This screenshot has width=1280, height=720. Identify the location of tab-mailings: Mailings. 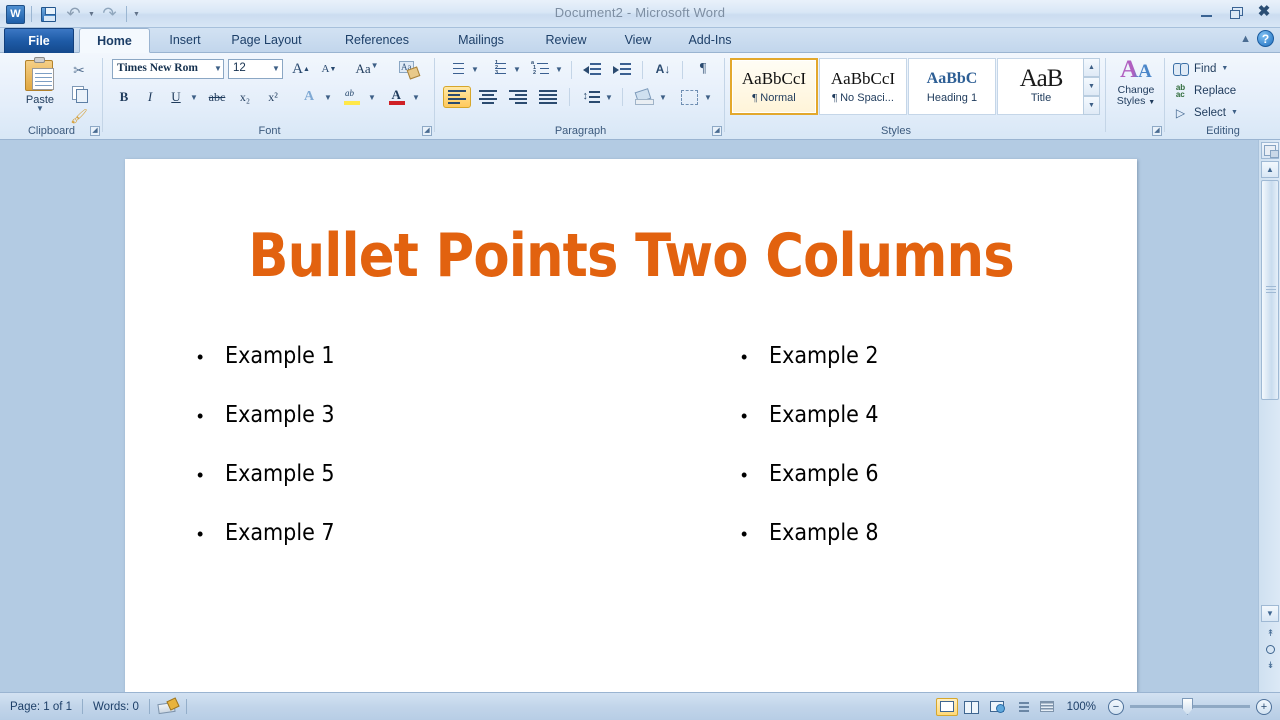
(481, 40).